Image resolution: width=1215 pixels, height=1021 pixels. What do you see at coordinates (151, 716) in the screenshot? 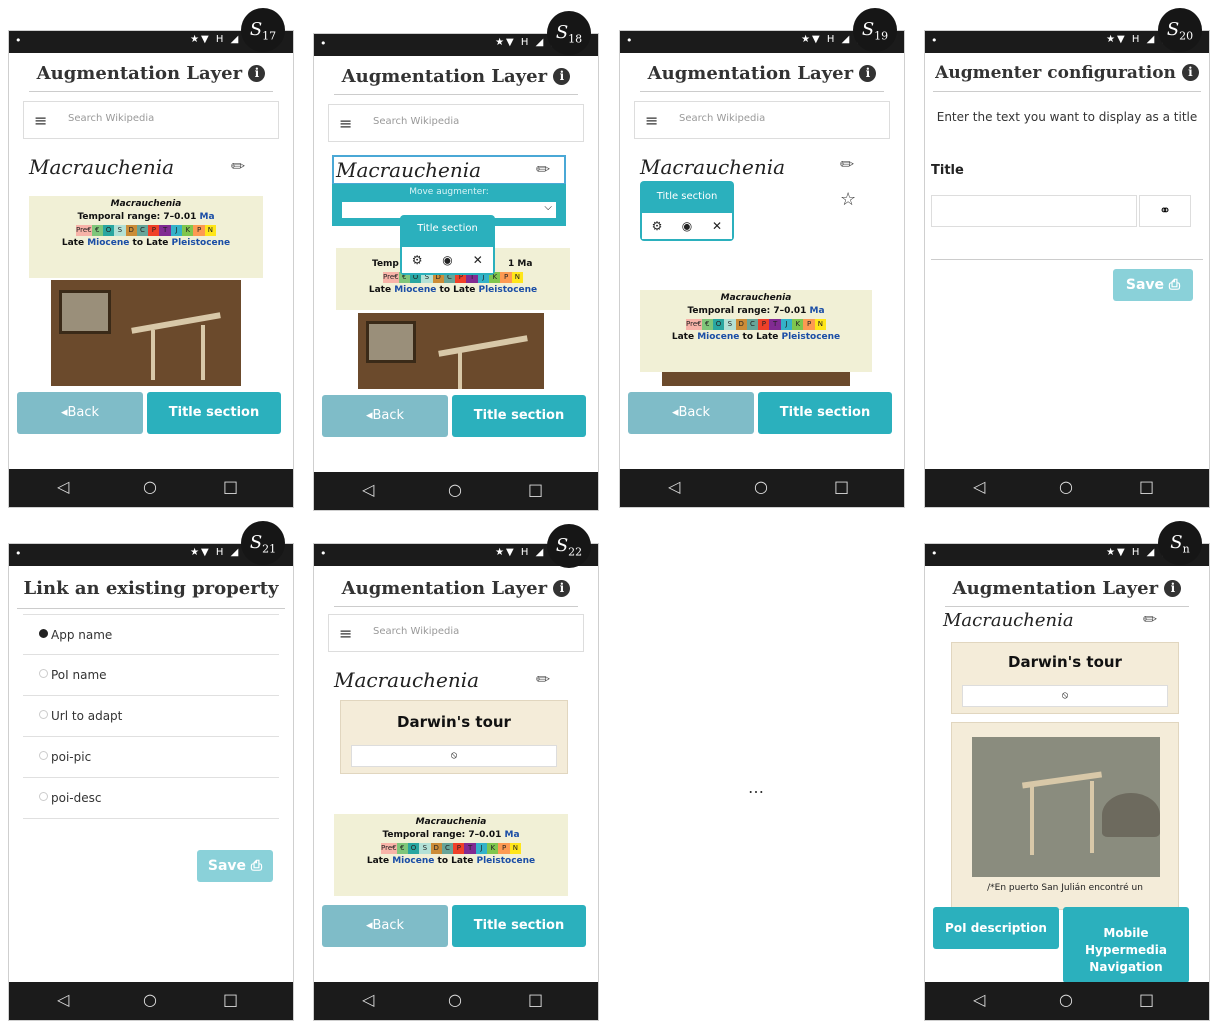
I see `property-option: Url to adapt` at bounding box center [151, 716].